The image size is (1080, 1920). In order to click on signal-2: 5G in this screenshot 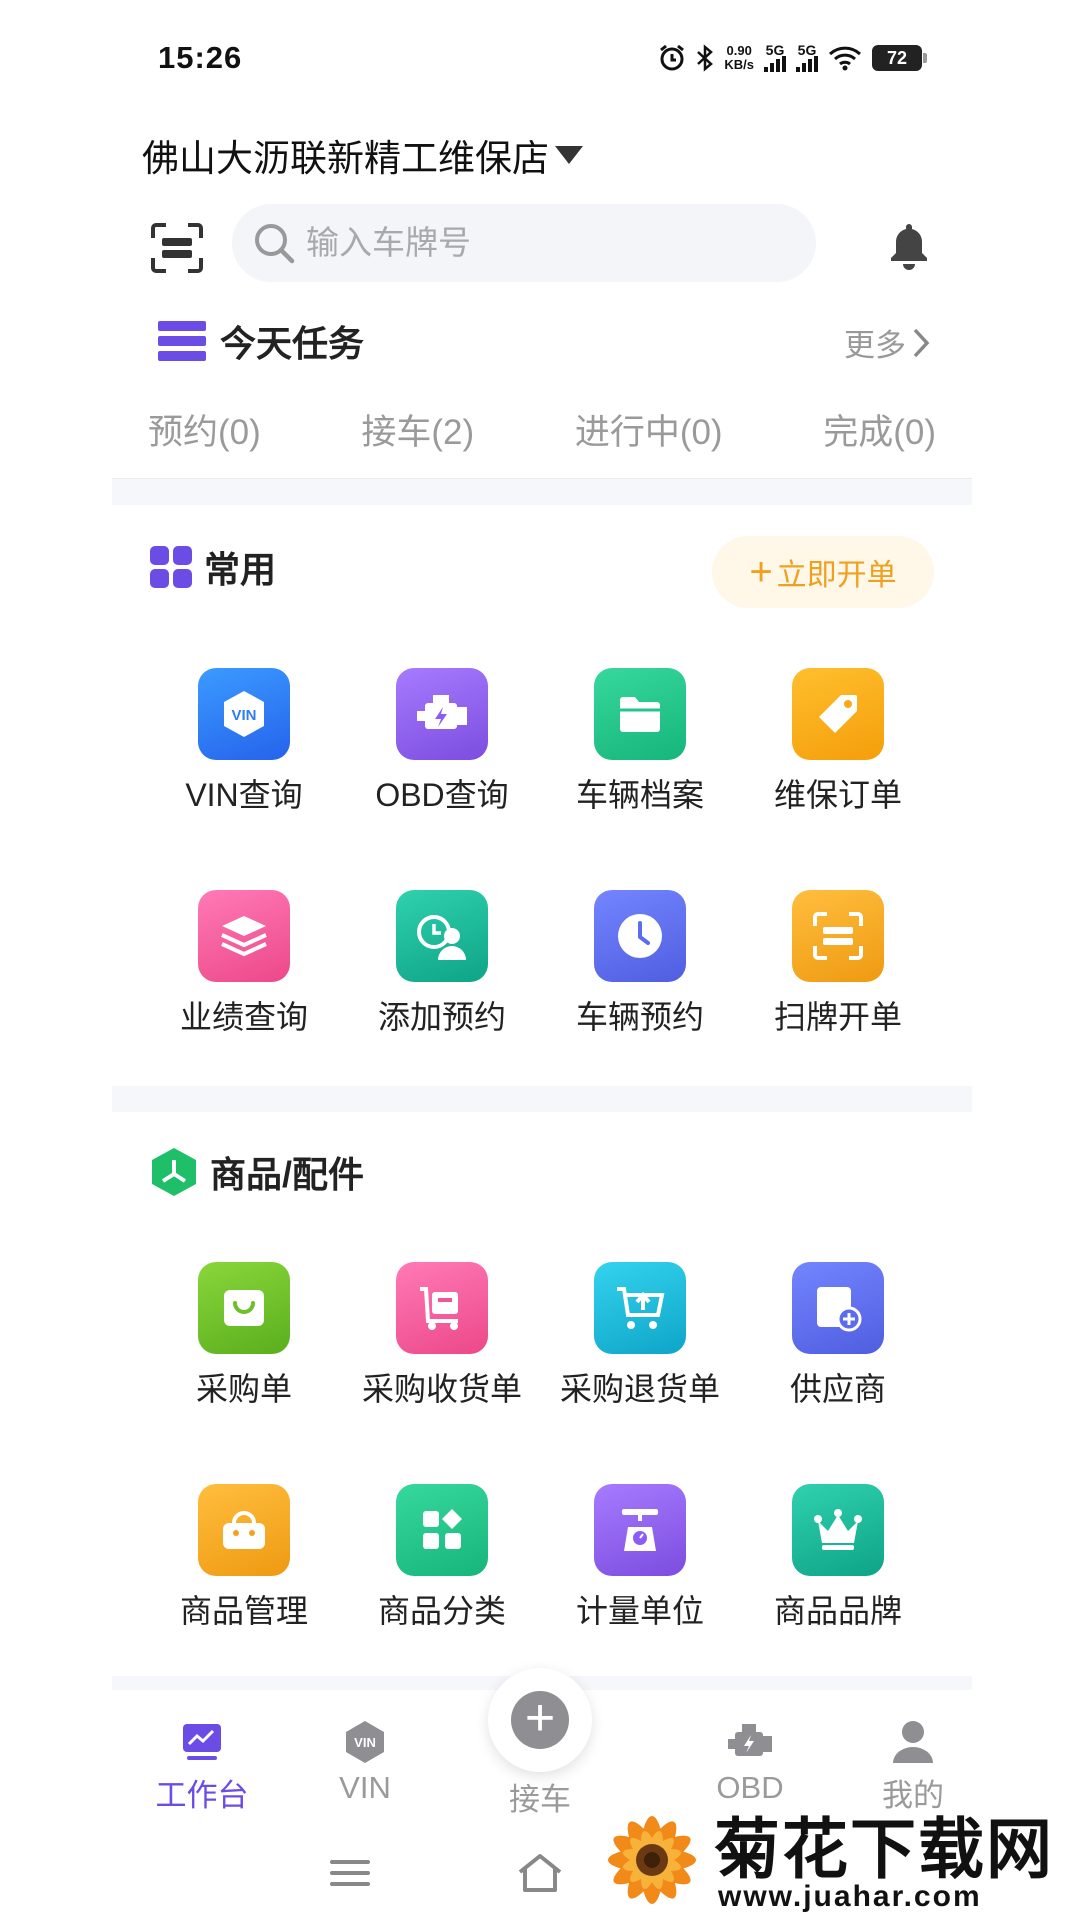, I will do `click(807, 57)`.